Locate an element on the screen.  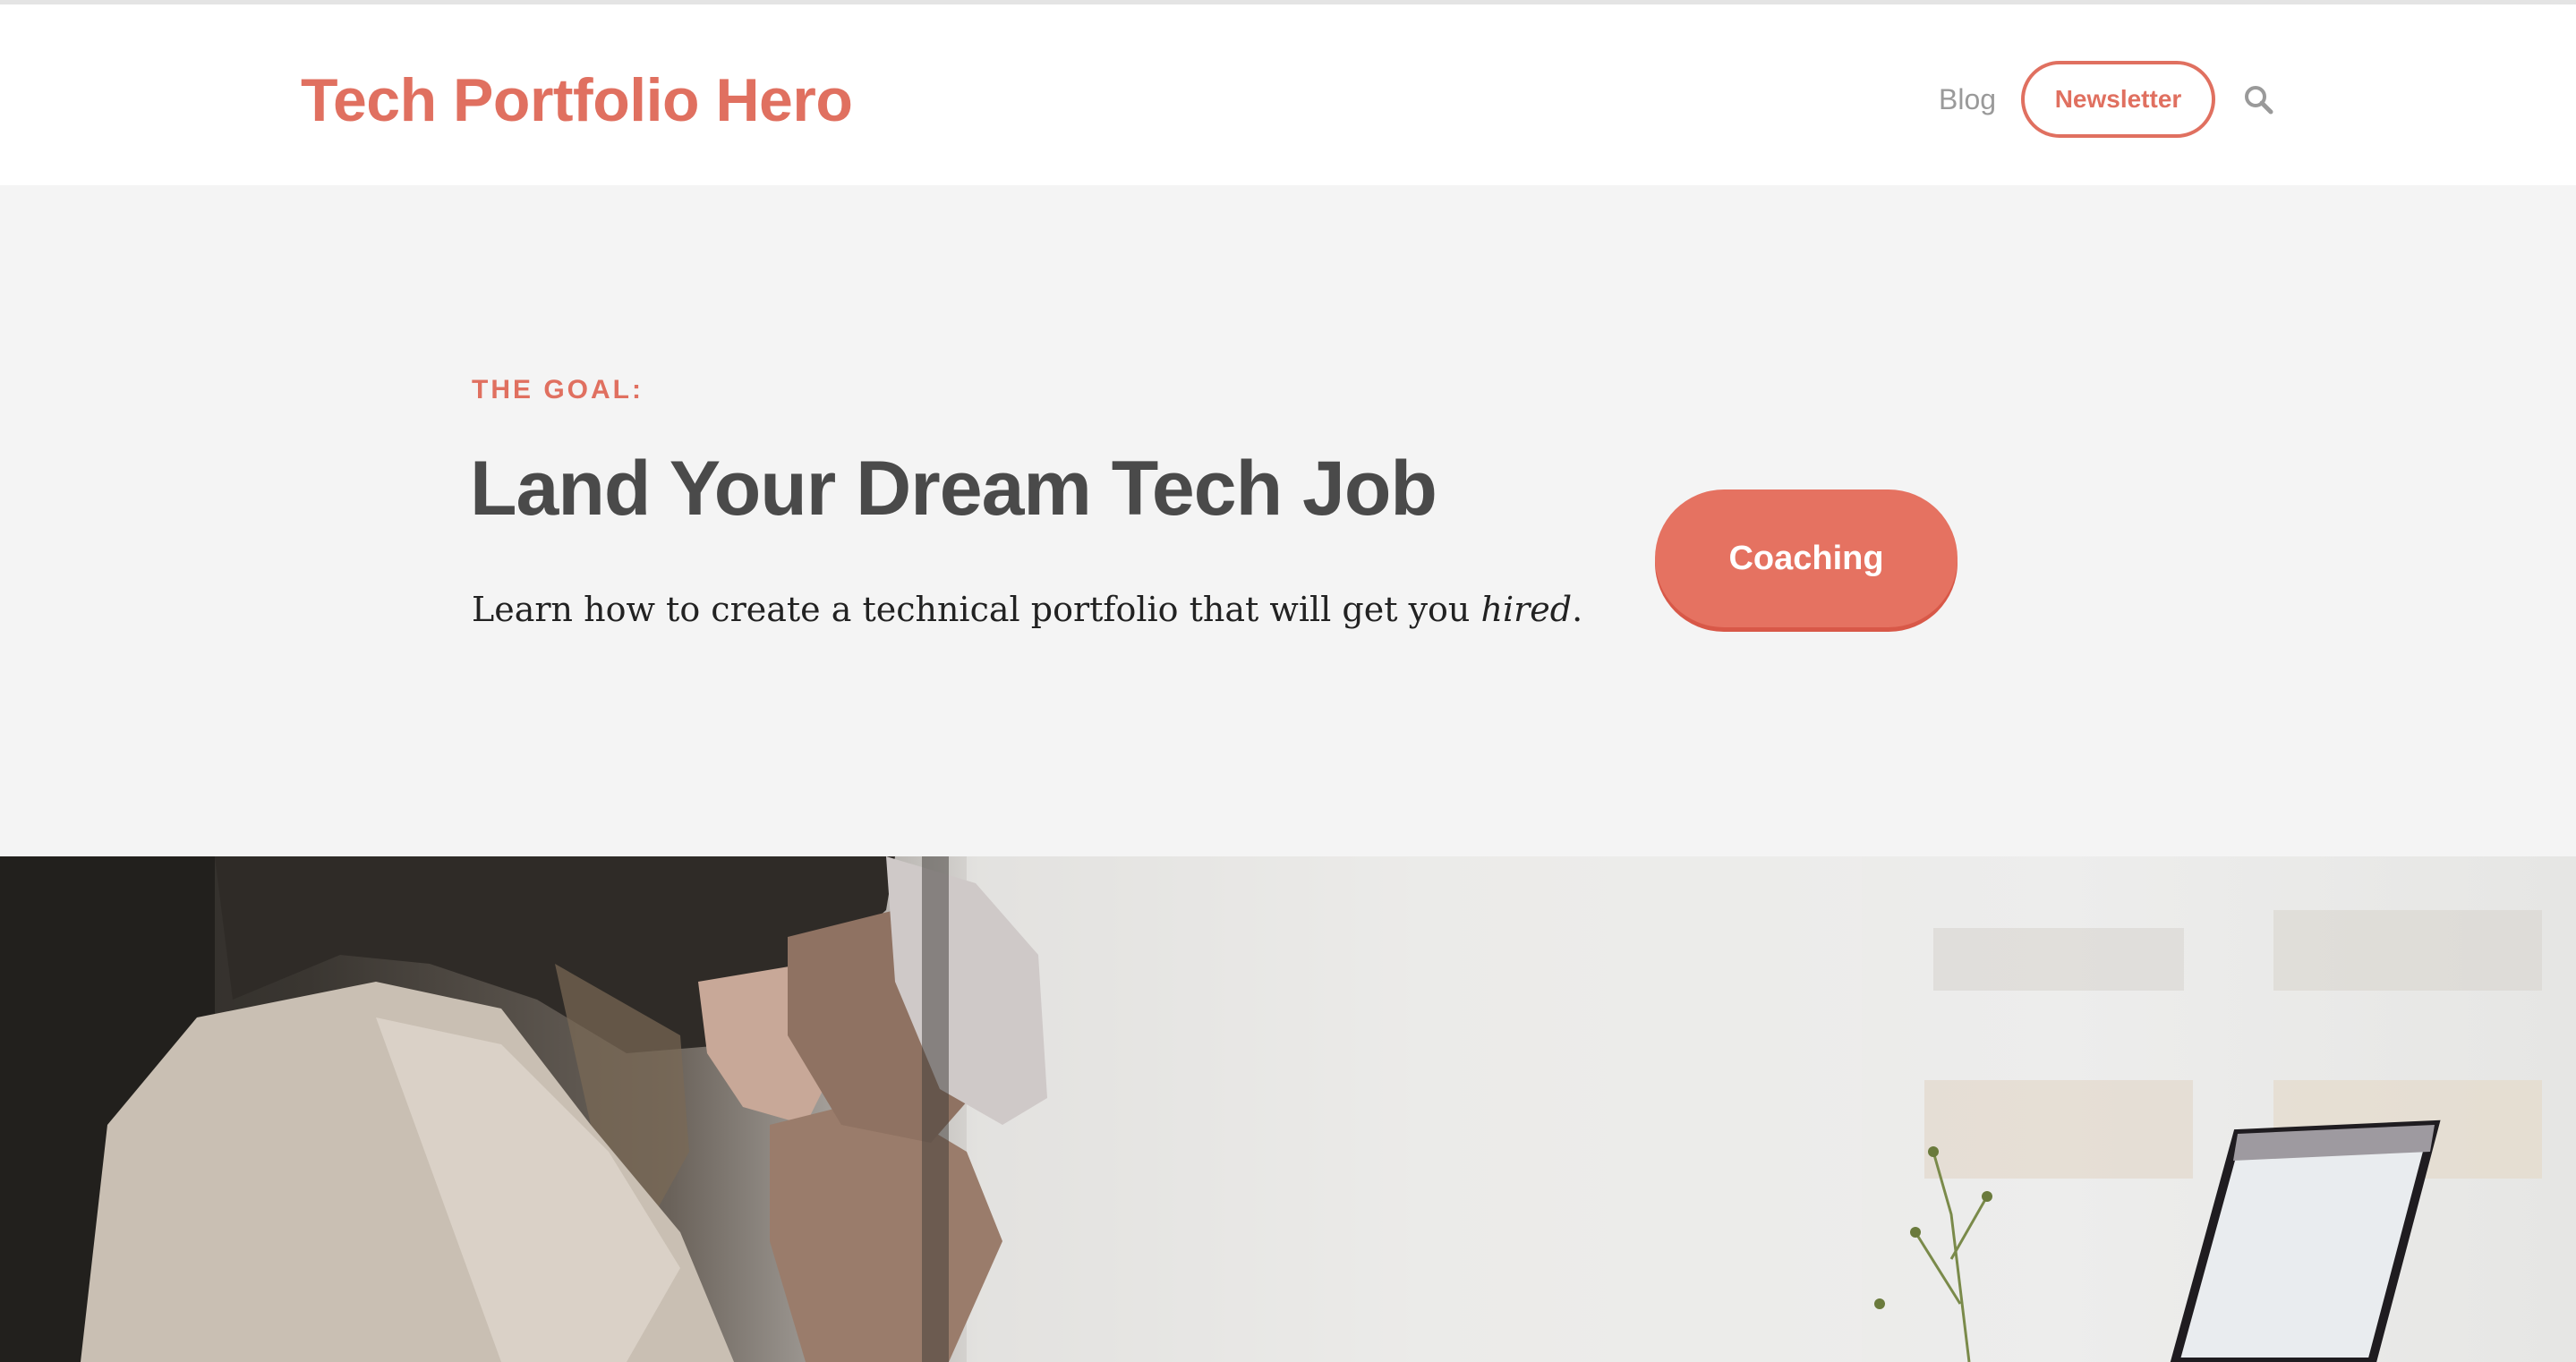
hero-kicker: THE GOAL: is located at coordinates (558, 389).